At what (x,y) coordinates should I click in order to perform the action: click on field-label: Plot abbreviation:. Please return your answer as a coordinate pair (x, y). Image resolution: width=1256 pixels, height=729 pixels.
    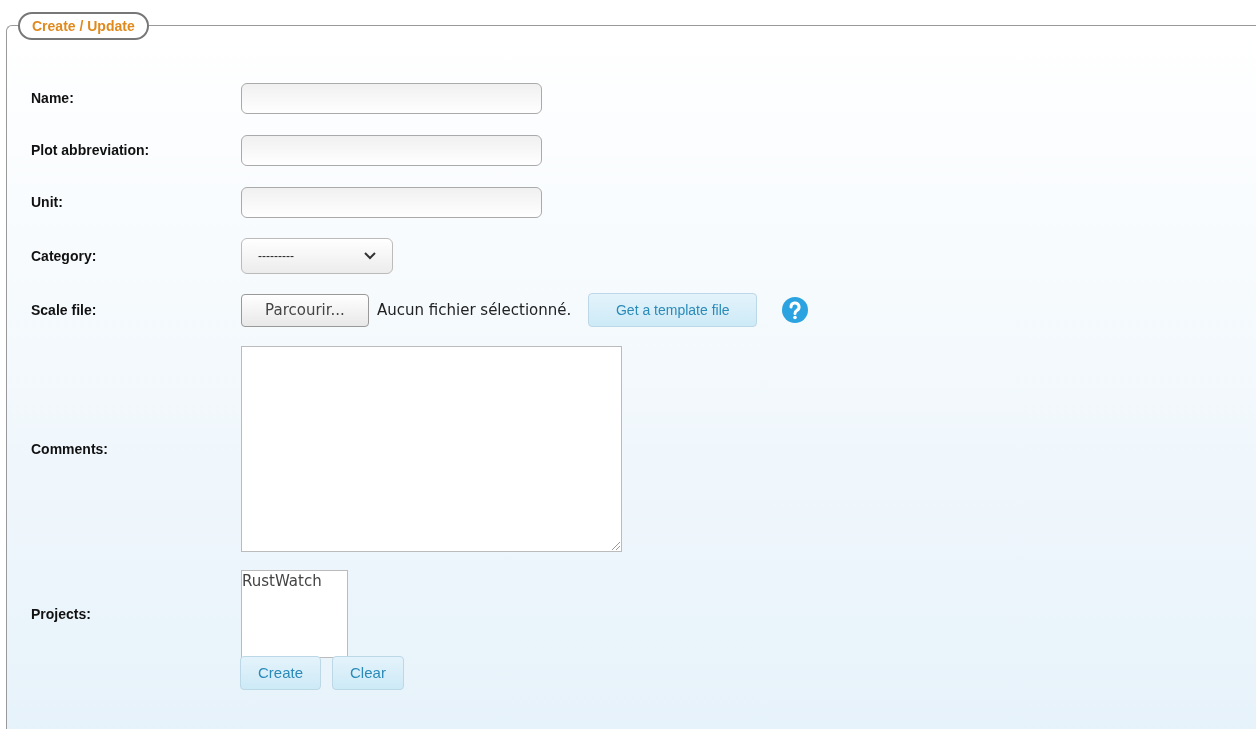
    Looking at the image, I should click on (91, 150).